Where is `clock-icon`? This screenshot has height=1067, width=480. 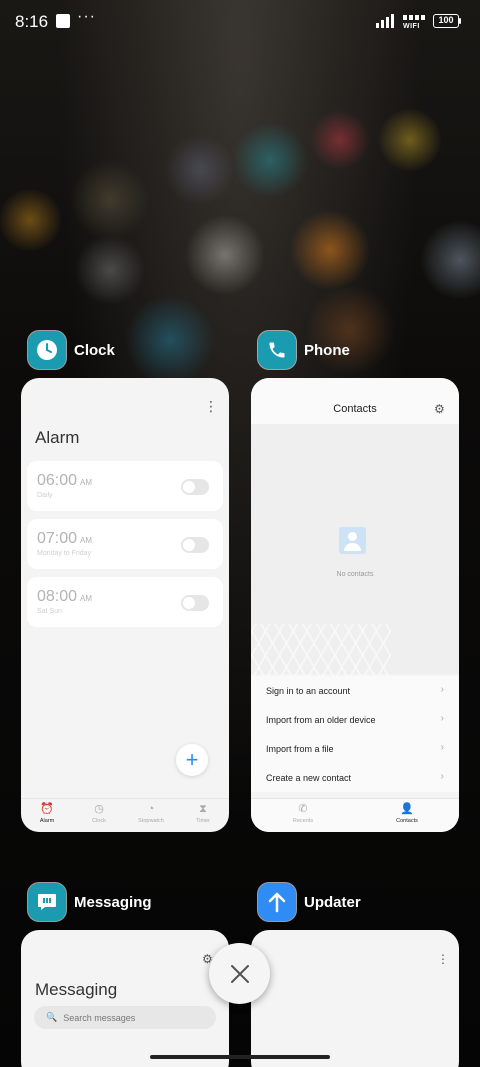
clock-icon is located at coordinates (47, 350).